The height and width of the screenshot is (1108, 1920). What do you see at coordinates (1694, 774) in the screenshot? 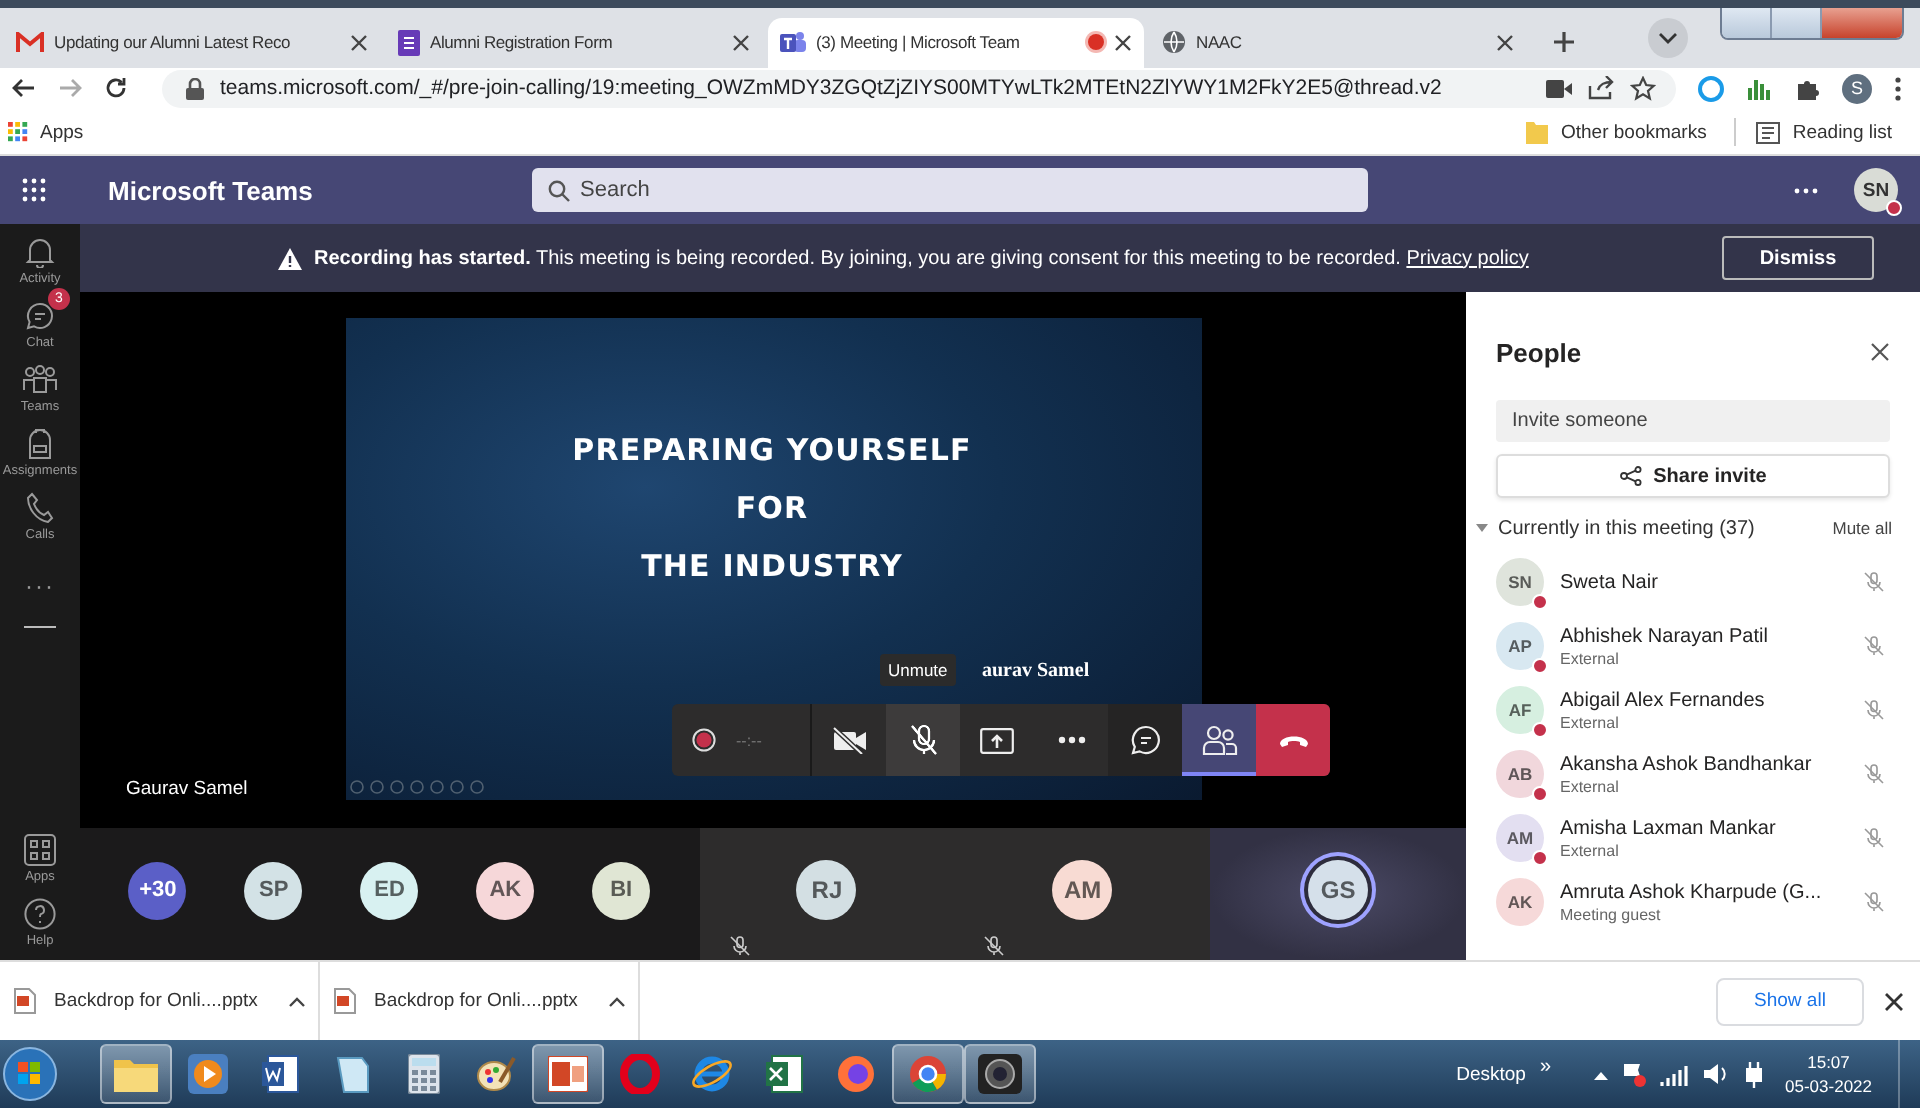
I see `participant-row: AB Akansha Ashok Bandhankar External` at bounding box center [1694, 774].